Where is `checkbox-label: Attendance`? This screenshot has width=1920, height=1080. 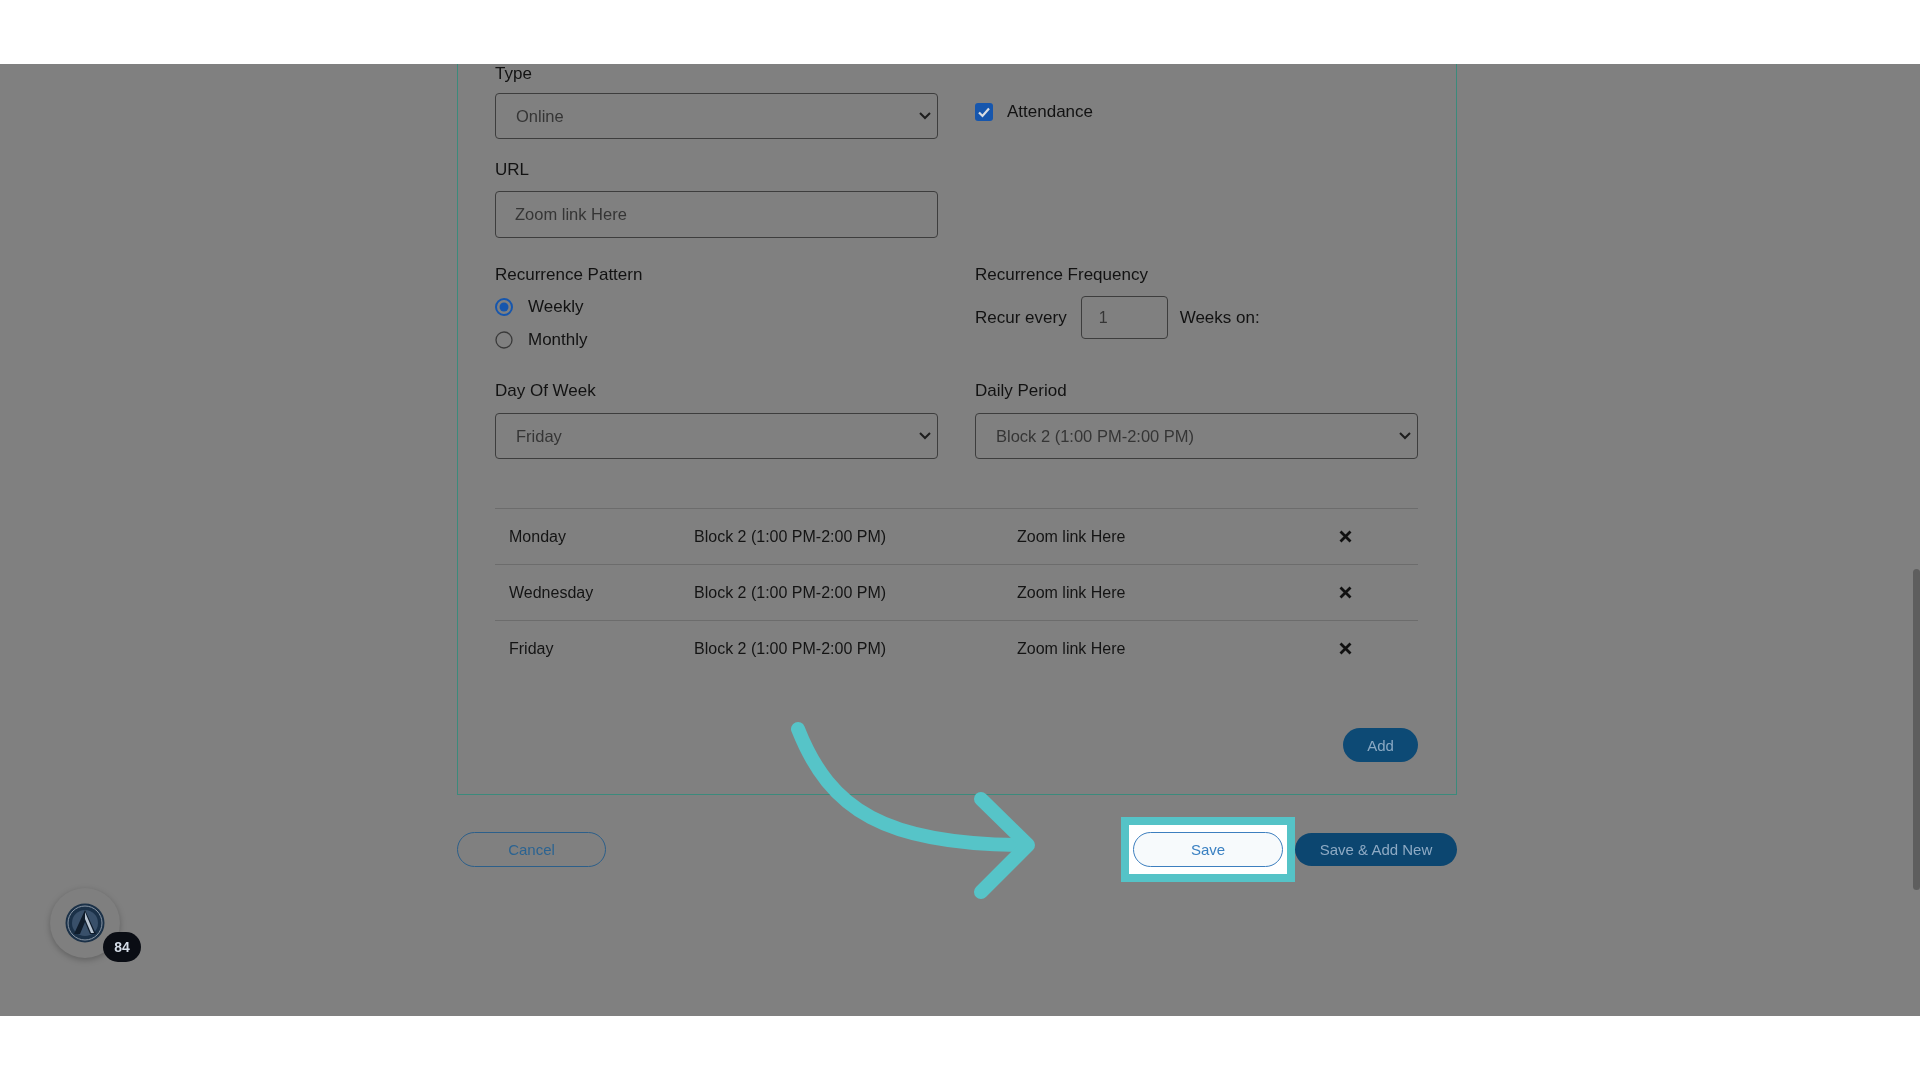
checkbox-label: Attendance is located at coordinates (1050, 112).